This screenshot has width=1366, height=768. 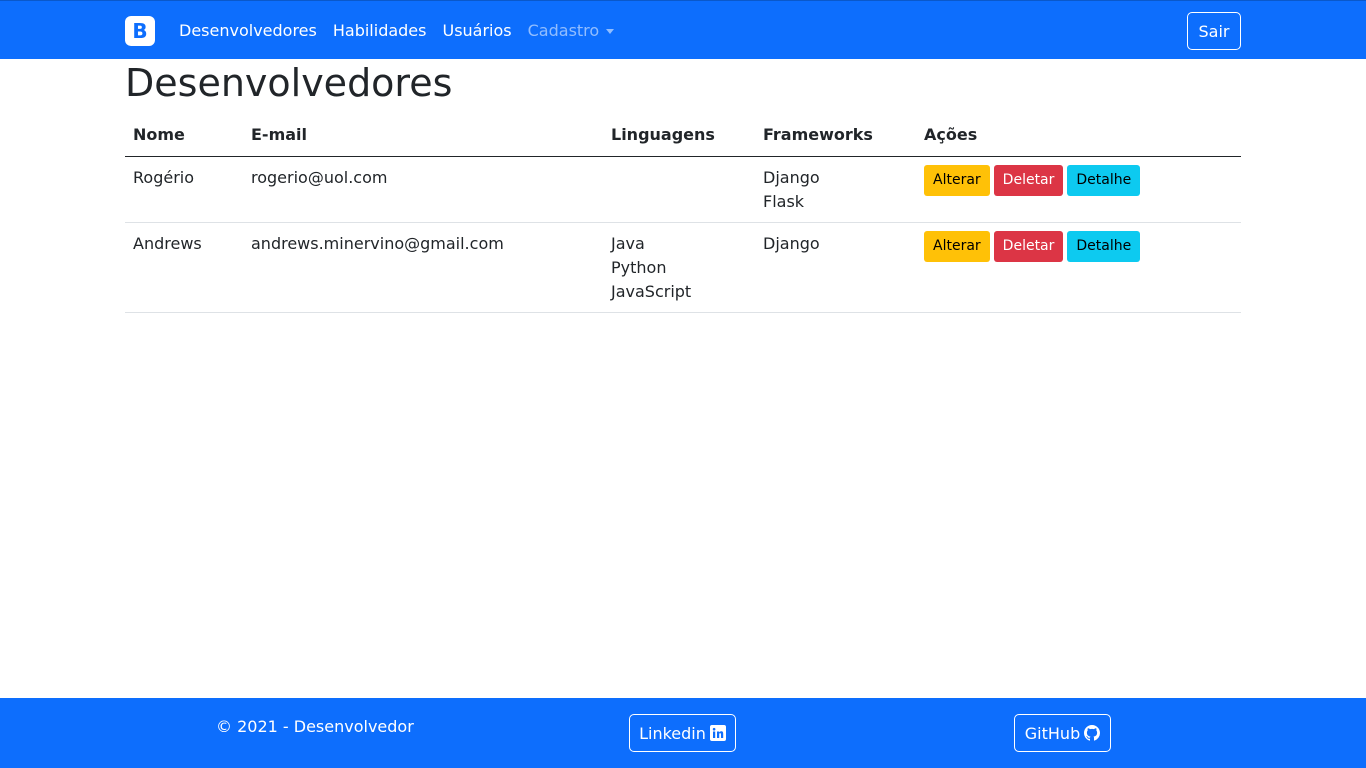 What do you see at coordinates (140, 31) in the screenshot?
I see `brand-logo: B` at bounding box center [140, 31].